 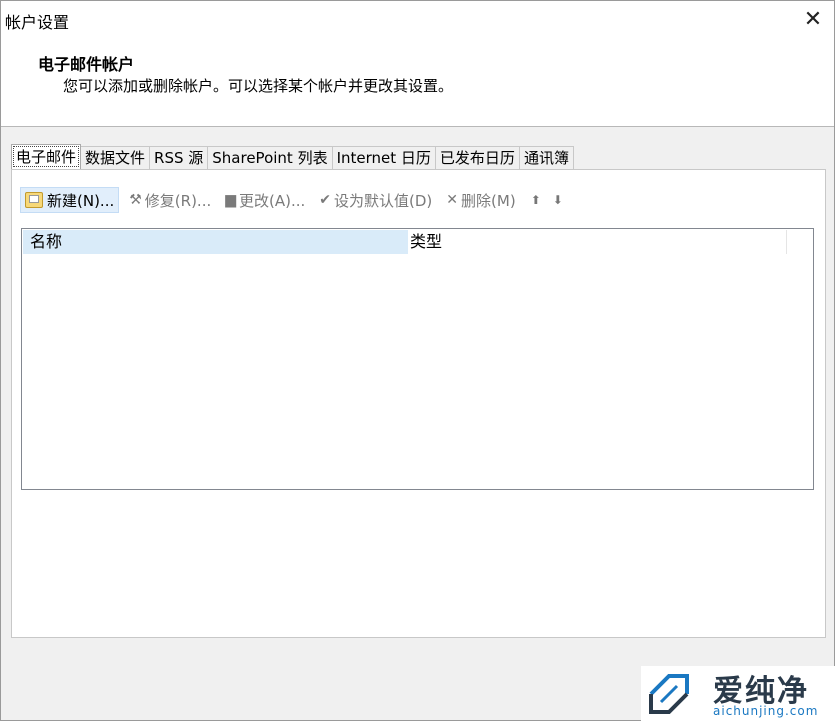 I want to click on repair-icon: ⚒, so click(x=135, y=200).